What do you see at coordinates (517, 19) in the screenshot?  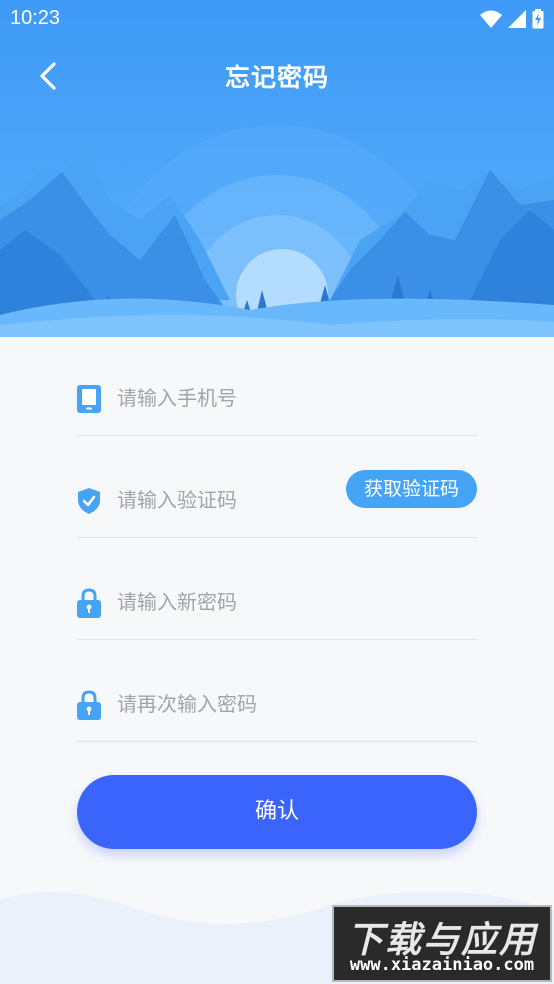 I see `signal-icon` at bounding box center [517, 19].